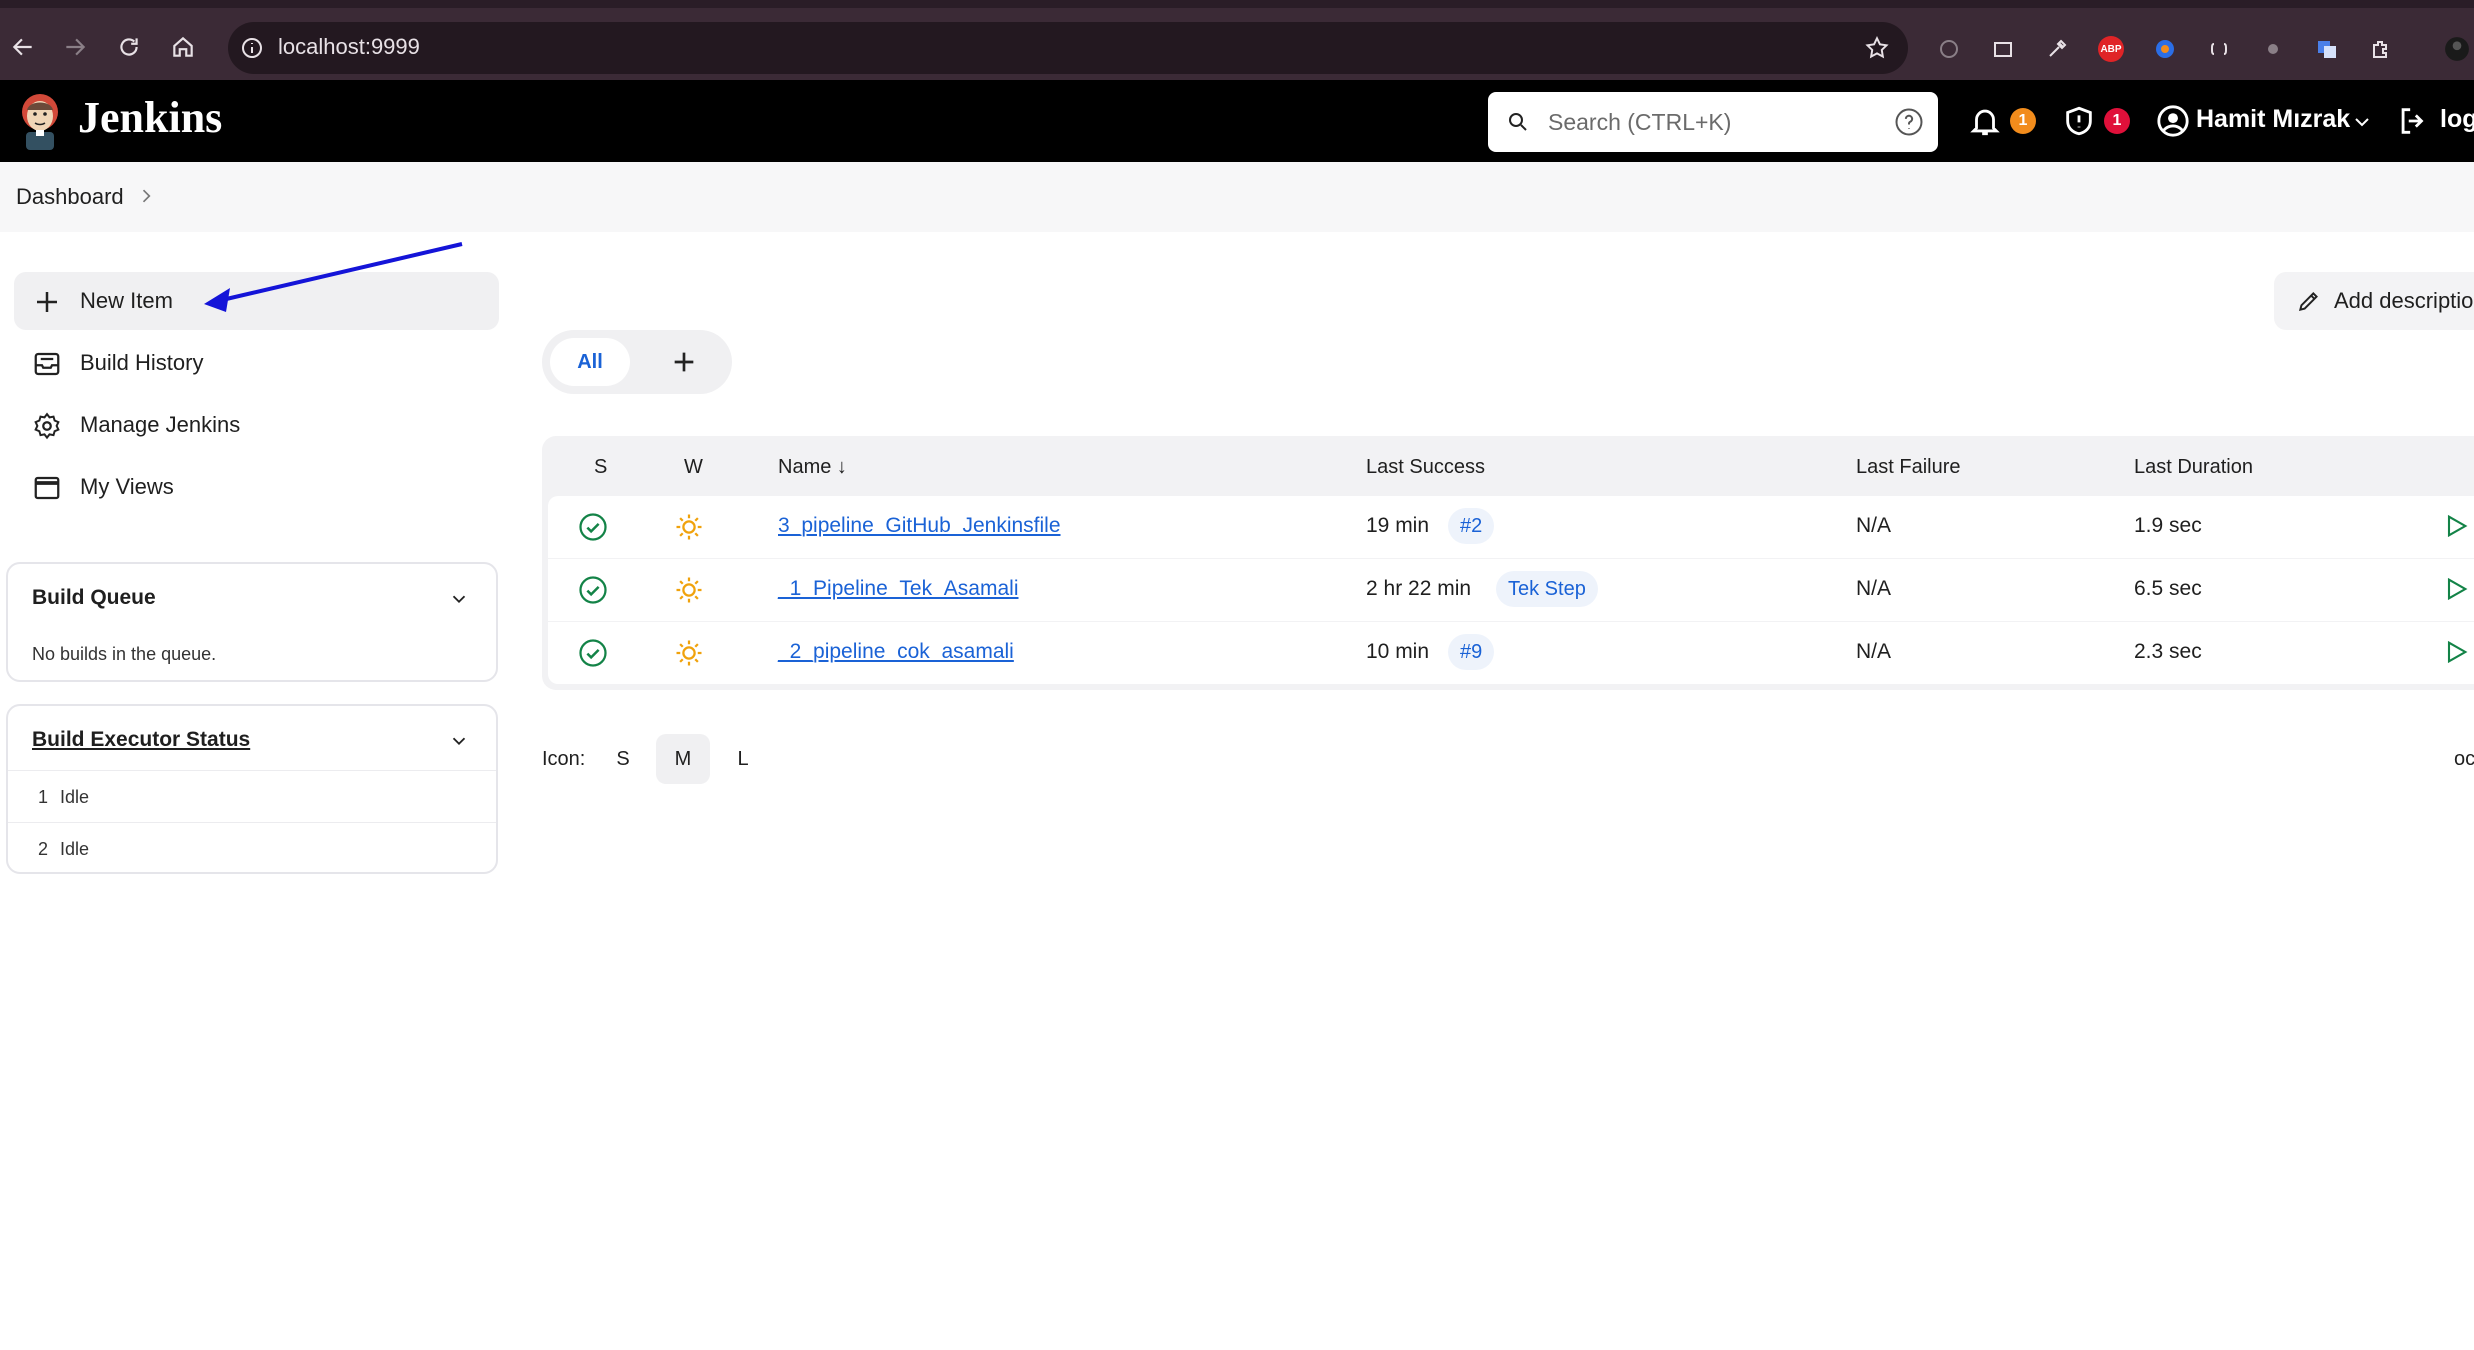 The image size is (2474, 1350). What do you see at coordinates (637, 362) in the screenshot?
I see `view-tabs: All` at bounding box center [637, 362].